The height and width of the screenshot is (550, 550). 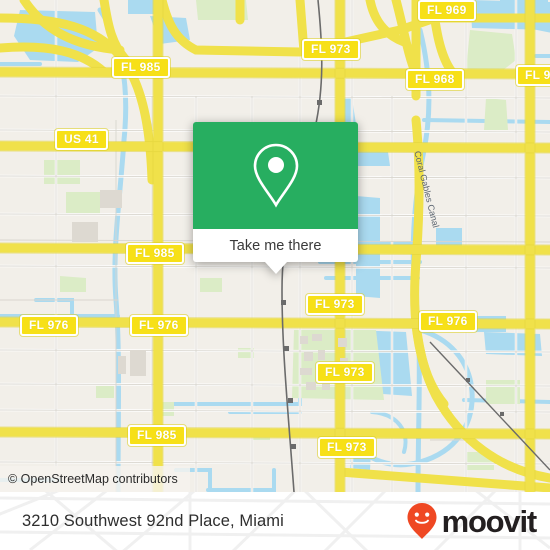 I want to click on road-shield: FL 968, so click(x=435, y=79).